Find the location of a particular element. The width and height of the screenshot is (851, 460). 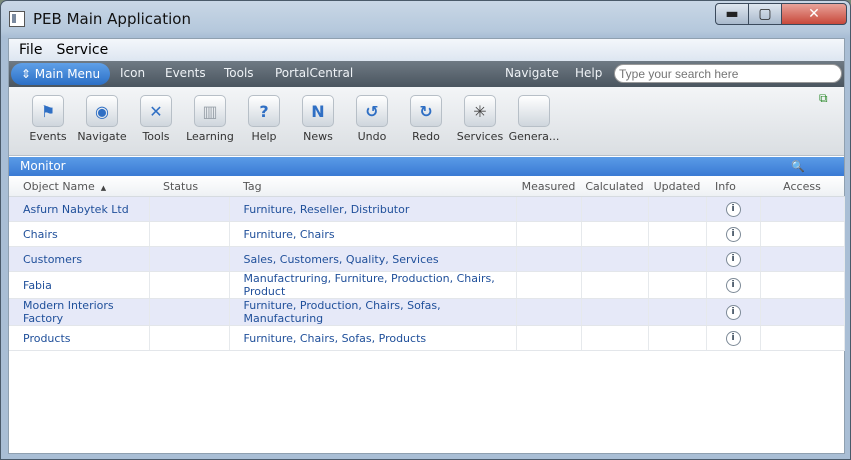

cell-tag: Furniture, Chairs, Sofas, Products is located at coordinates (373, 338).